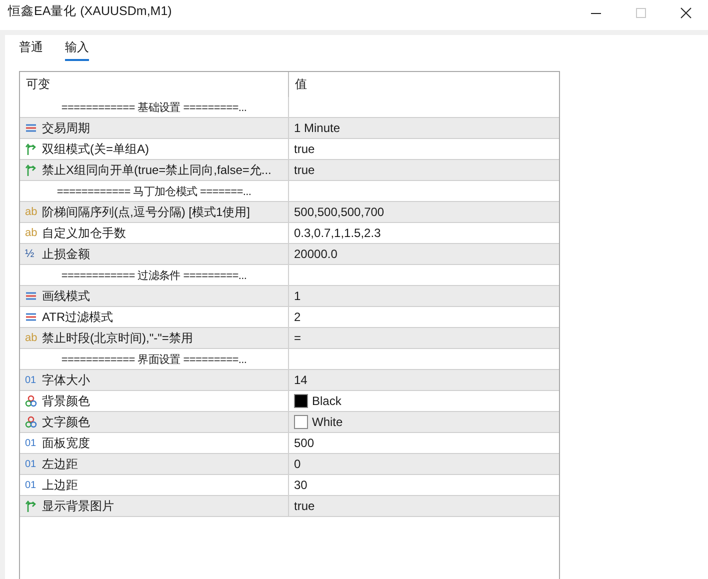  What do you see at coordinates (78, 506) in the screenshot?
I see `parameter-name: 显示背景图片` at bounding box center [78, 506].